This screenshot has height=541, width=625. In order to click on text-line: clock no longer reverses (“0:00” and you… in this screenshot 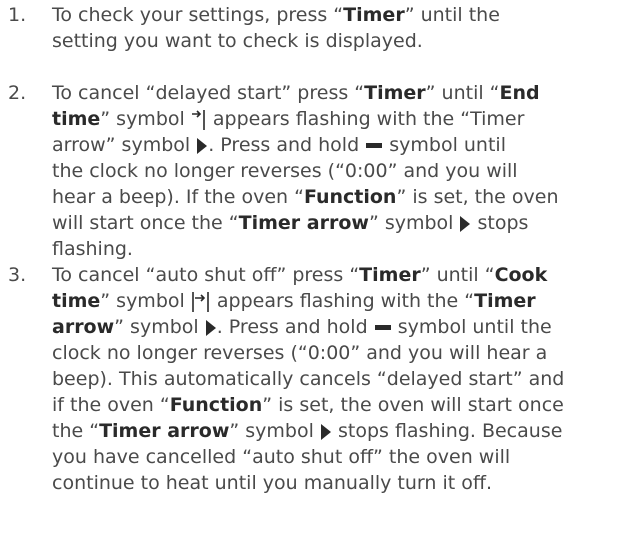, I will do `click(300, 353)`.